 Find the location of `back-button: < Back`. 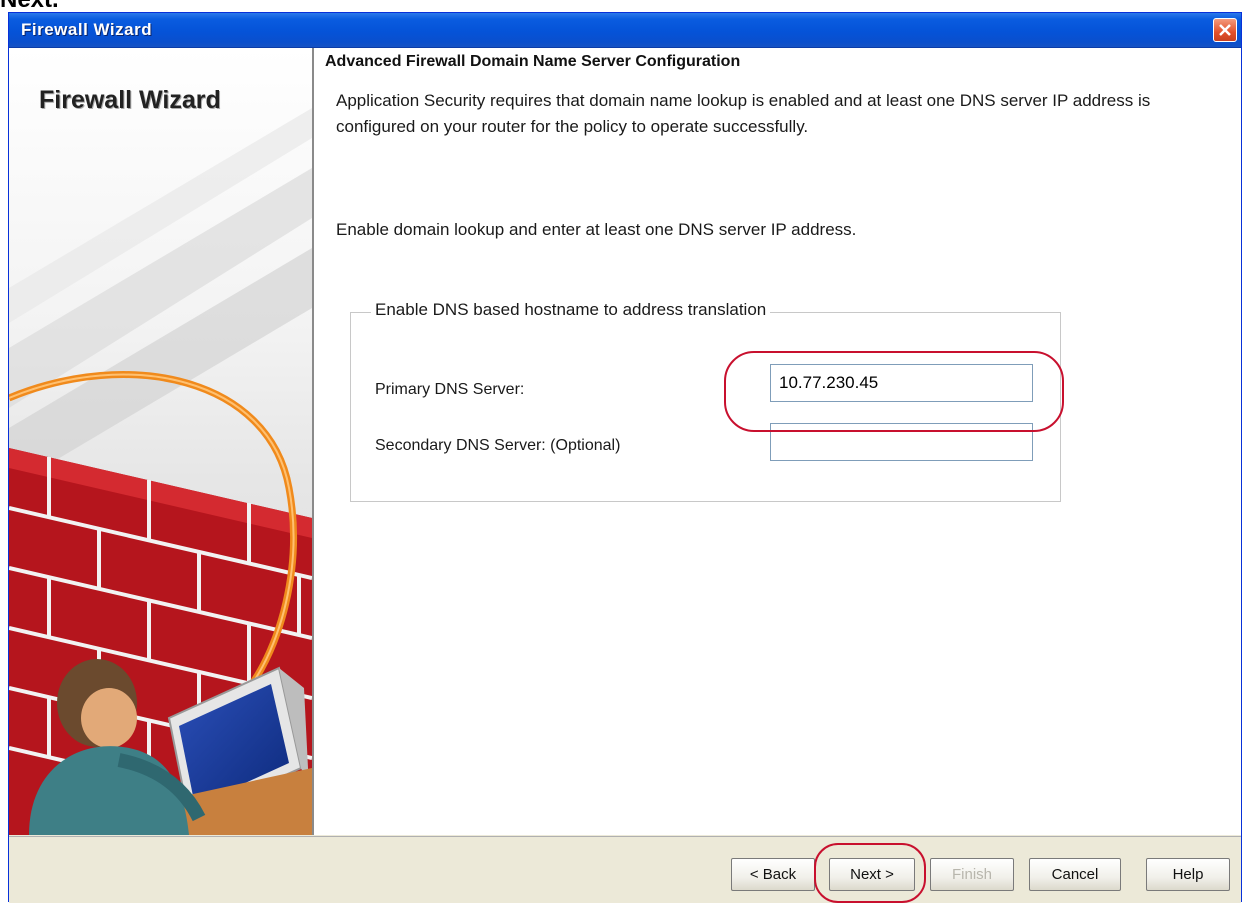

back-button: < Back is located at coordinates (773, 874).